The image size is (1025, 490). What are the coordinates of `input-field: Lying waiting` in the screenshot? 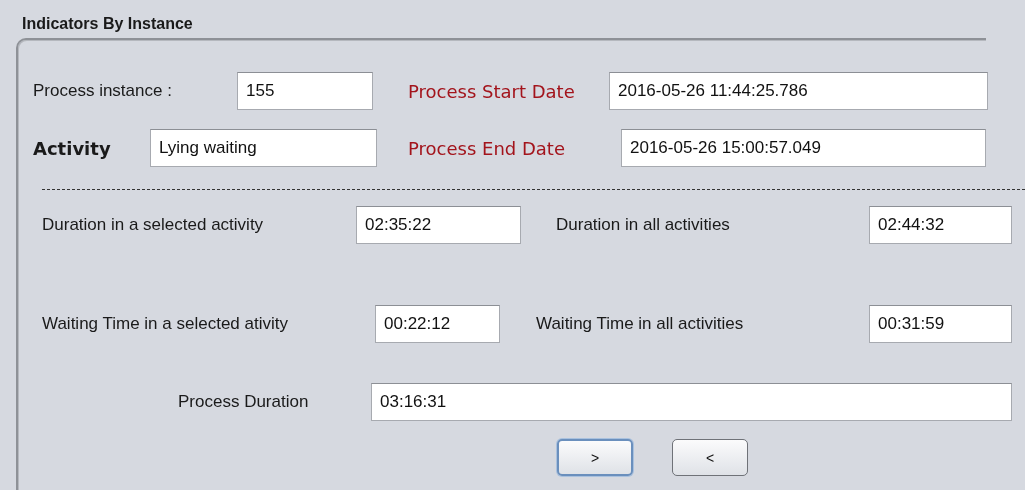 It's located at (263, 148).